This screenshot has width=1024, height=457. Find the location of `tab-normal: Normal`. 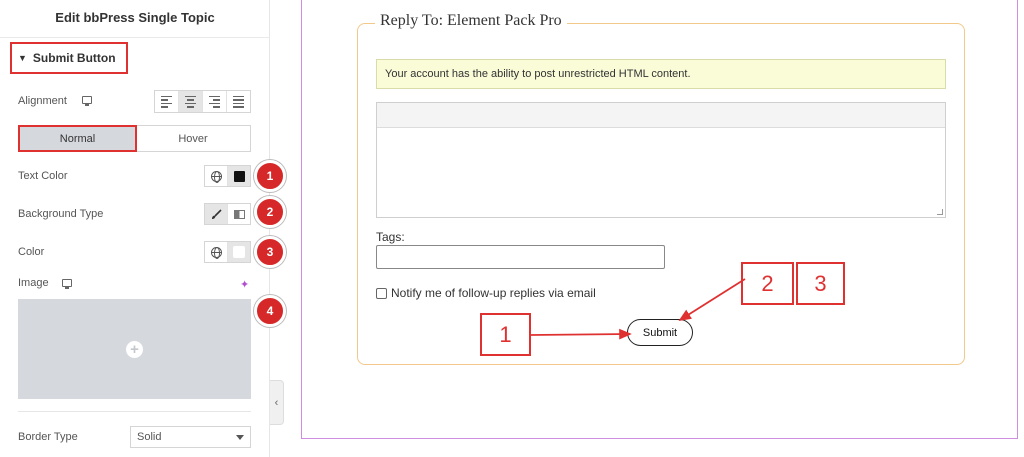

tab-normal: Normal is located at coordinates (77, 138).